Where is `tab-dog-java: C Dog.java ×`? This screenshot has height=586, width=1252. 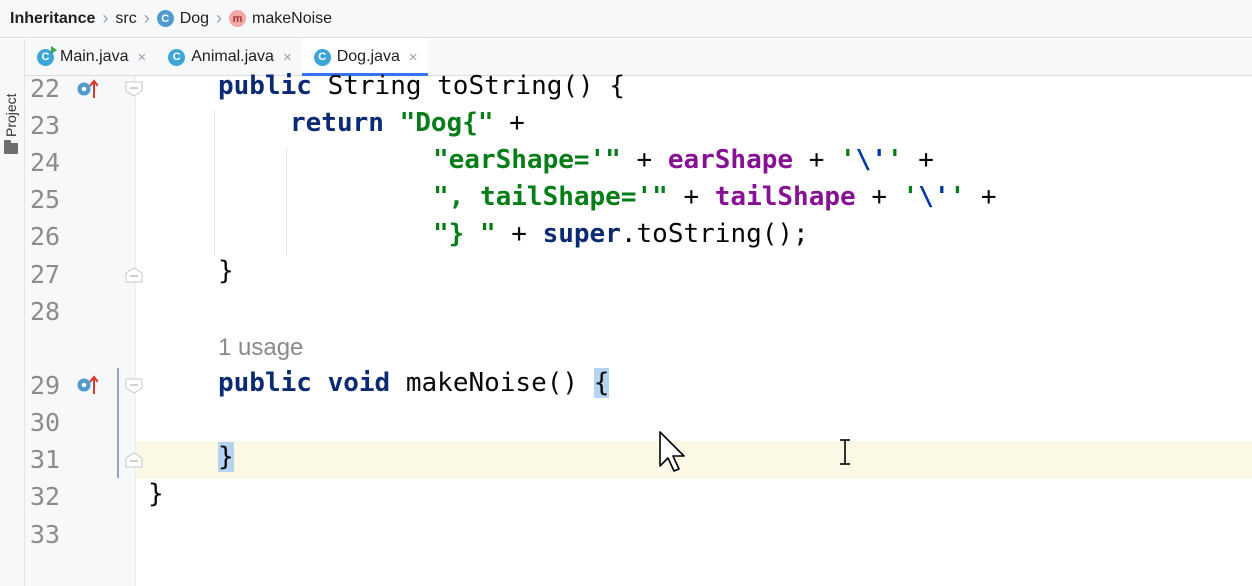
tab-dog-java: C Dog.java × is located at coordinates (364, 57).